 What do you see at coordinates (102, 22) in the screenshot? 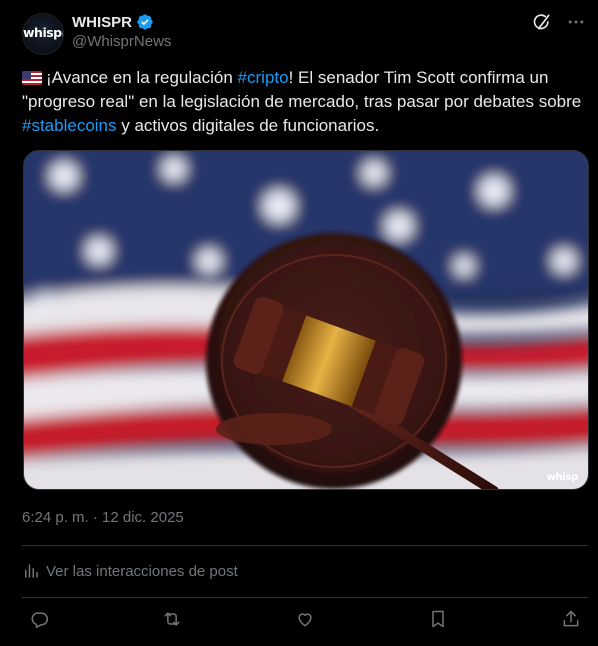
I see `author-display-name: WHISPR` at bounding box center [102, 22].